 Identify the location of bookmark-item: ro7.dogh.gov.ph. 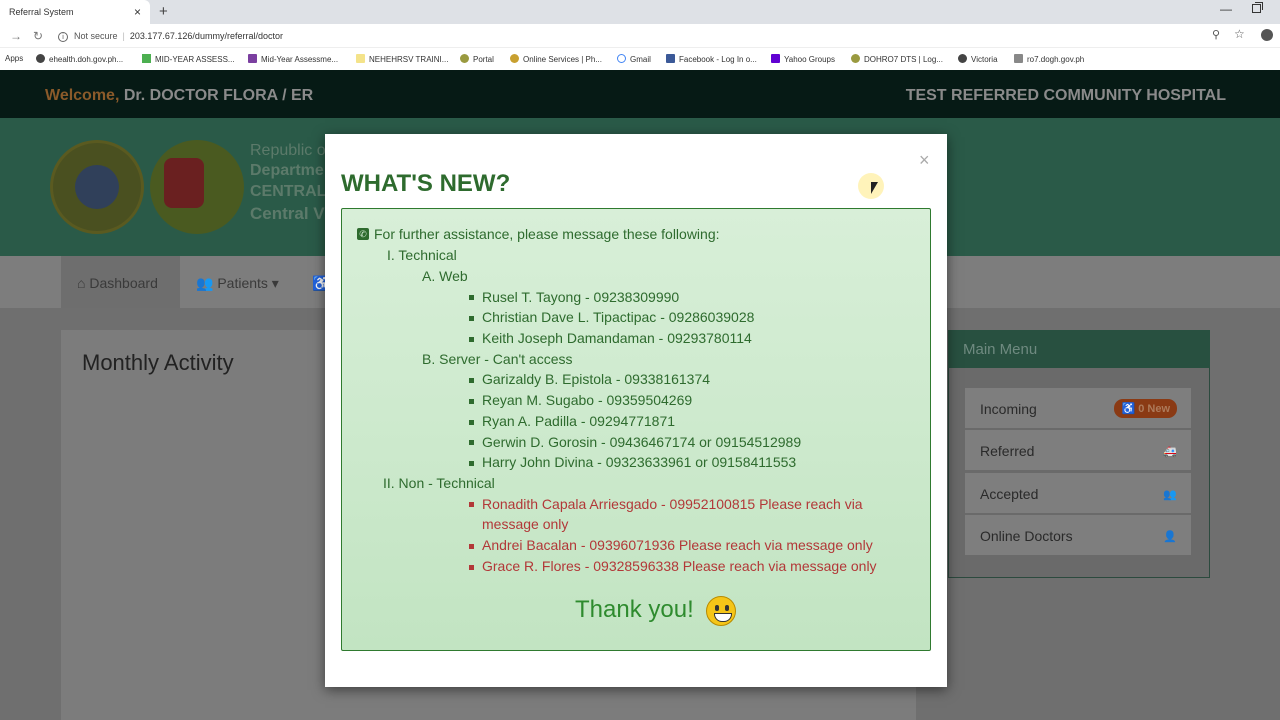
(1049, 59).